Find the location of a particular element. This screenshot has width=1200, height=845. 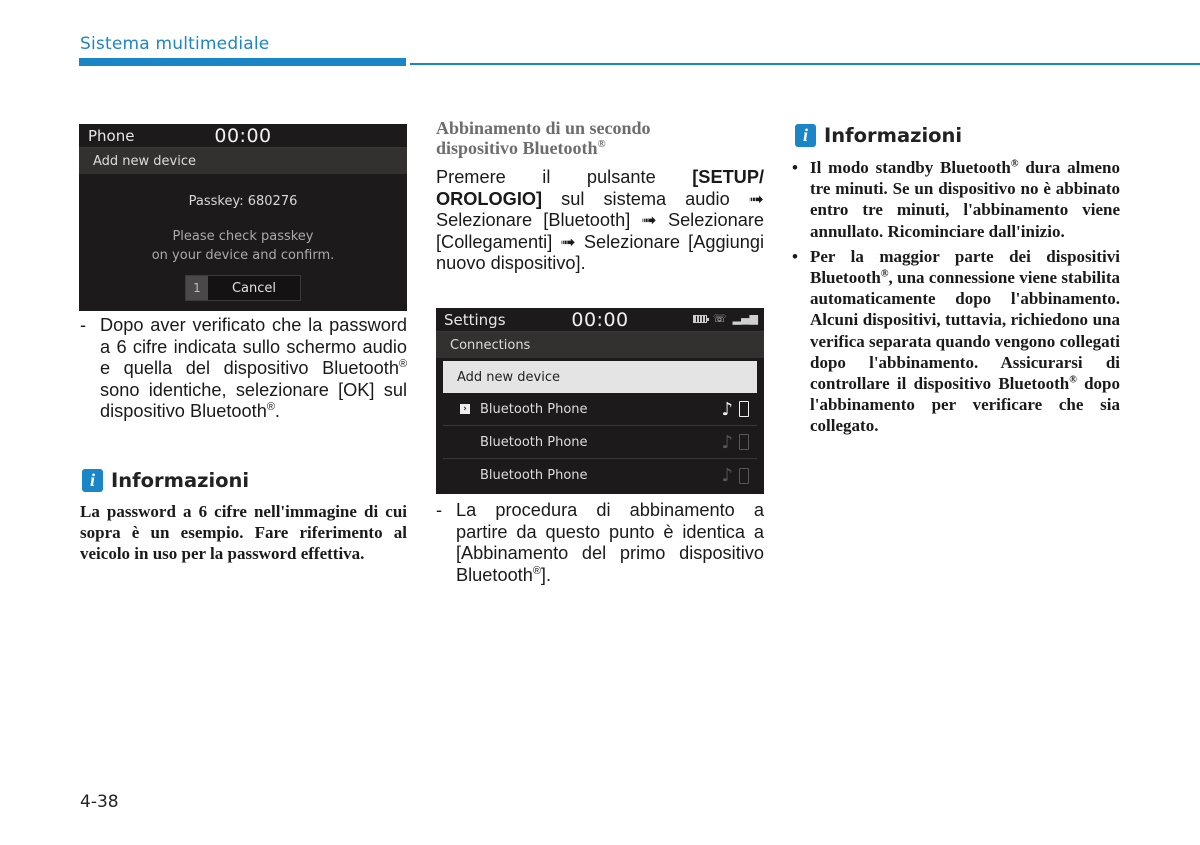

confirm-message-line2: on your device and confirm. is located at coordinates (243, 255).